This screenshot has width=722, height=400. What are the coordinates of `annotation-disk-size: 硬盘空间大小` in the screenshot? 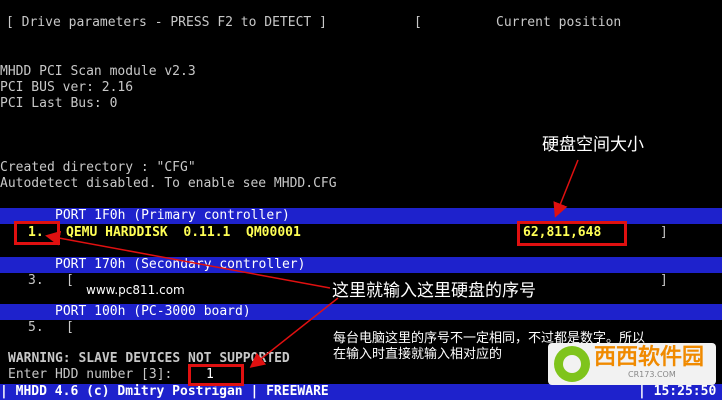 It's located at (593, 145).